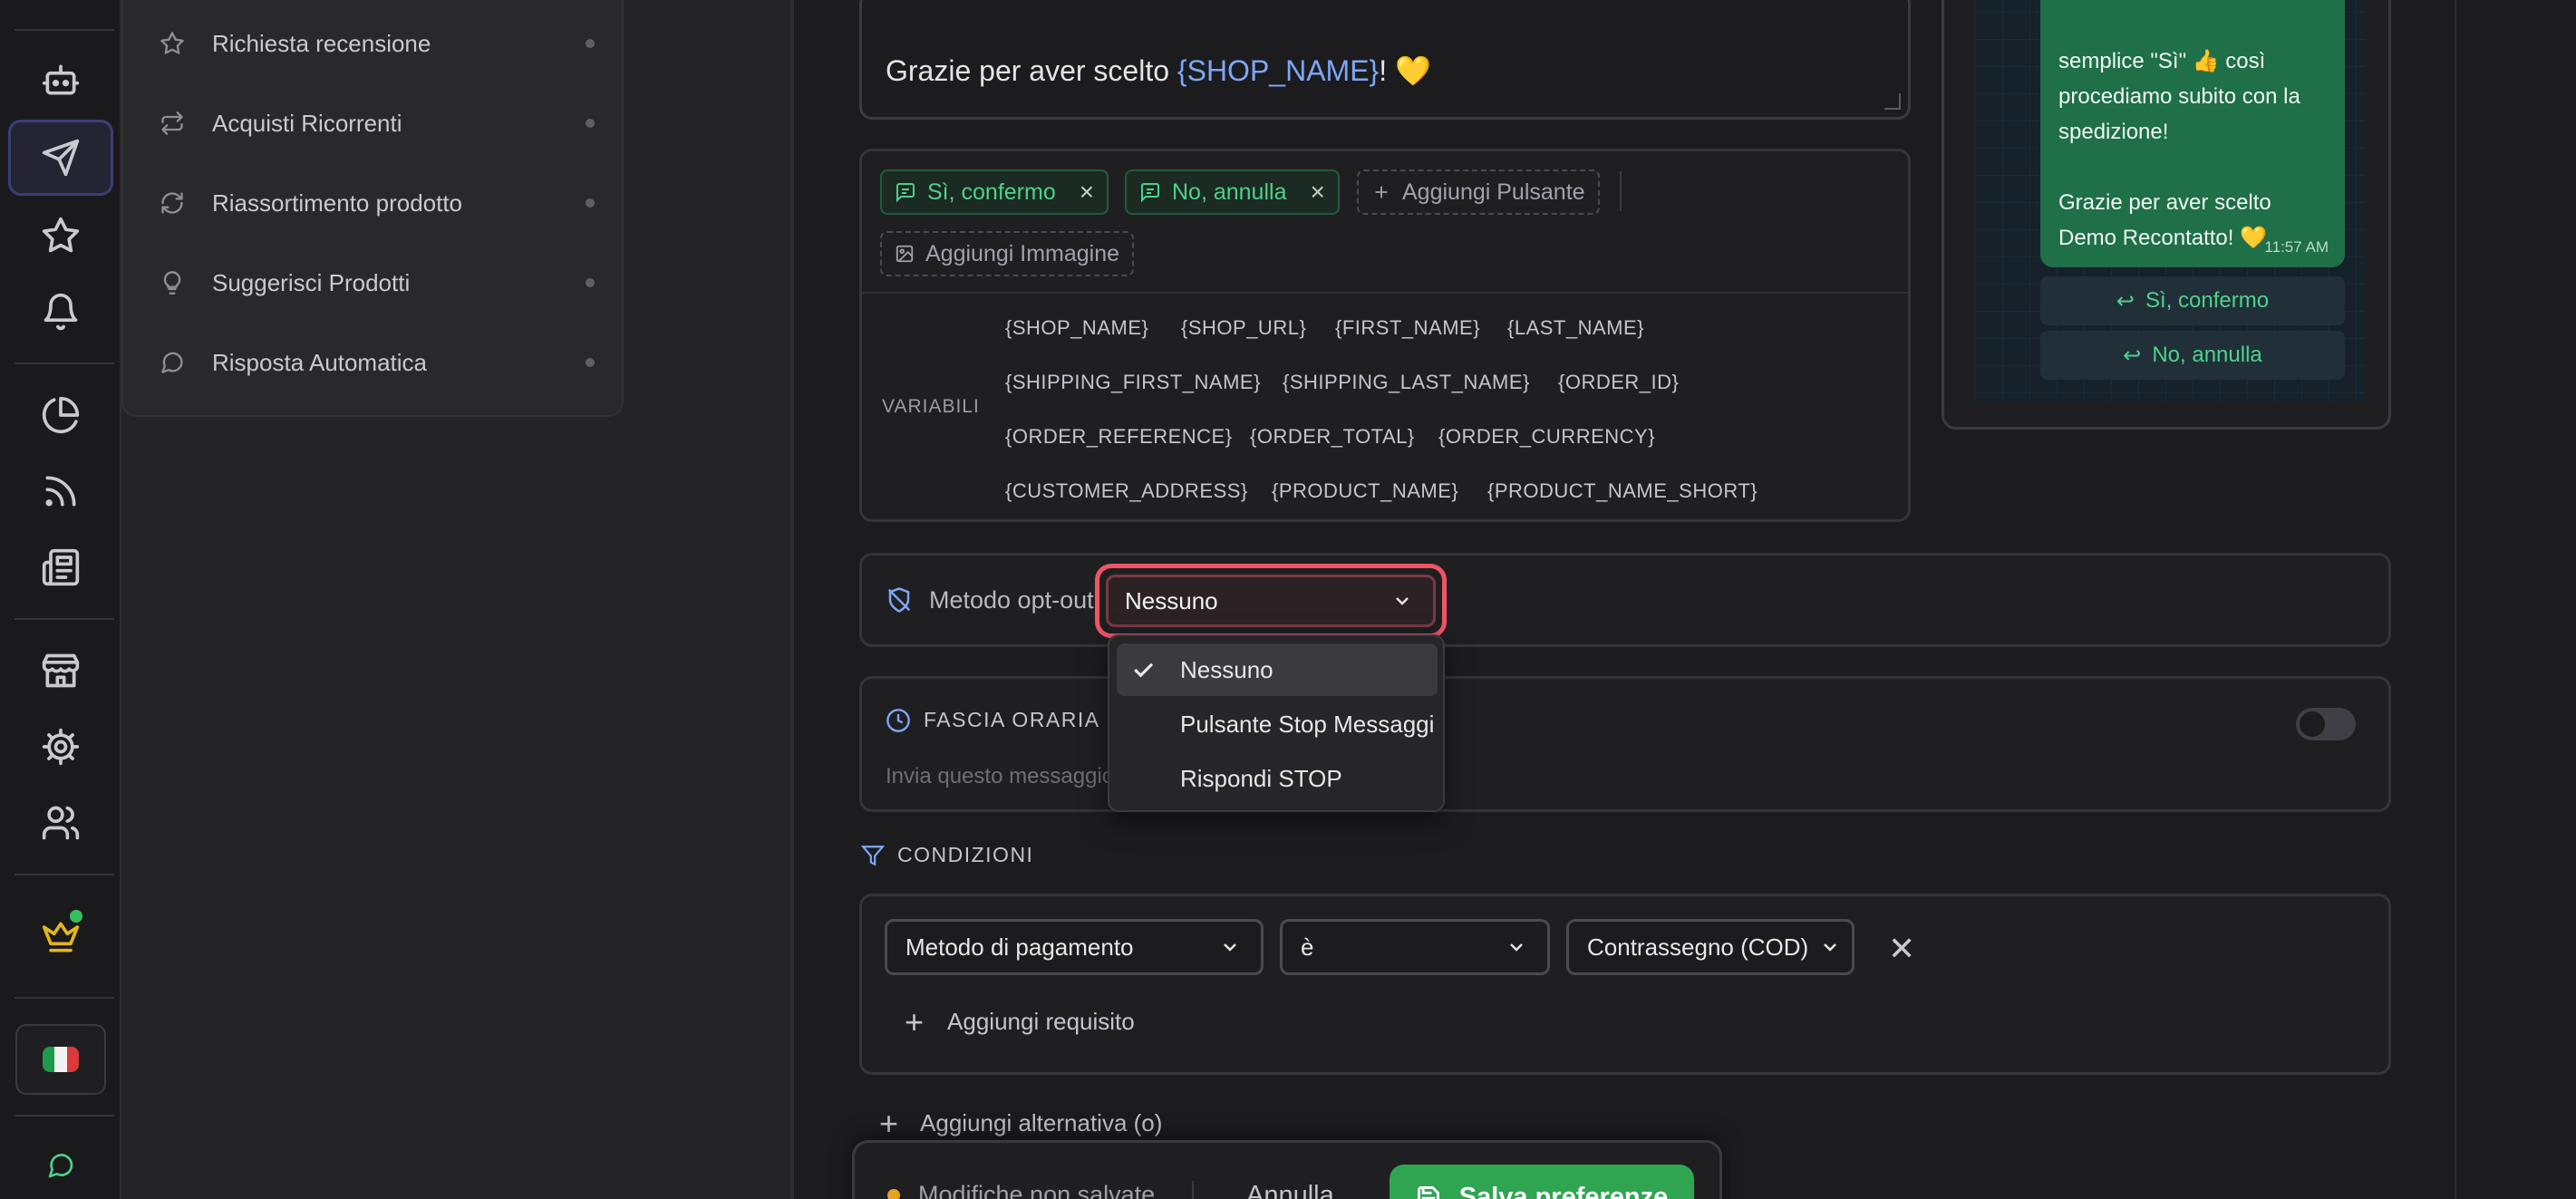  I want to click on variable-tag: {SHOP_URL}, so click(1243, 328).